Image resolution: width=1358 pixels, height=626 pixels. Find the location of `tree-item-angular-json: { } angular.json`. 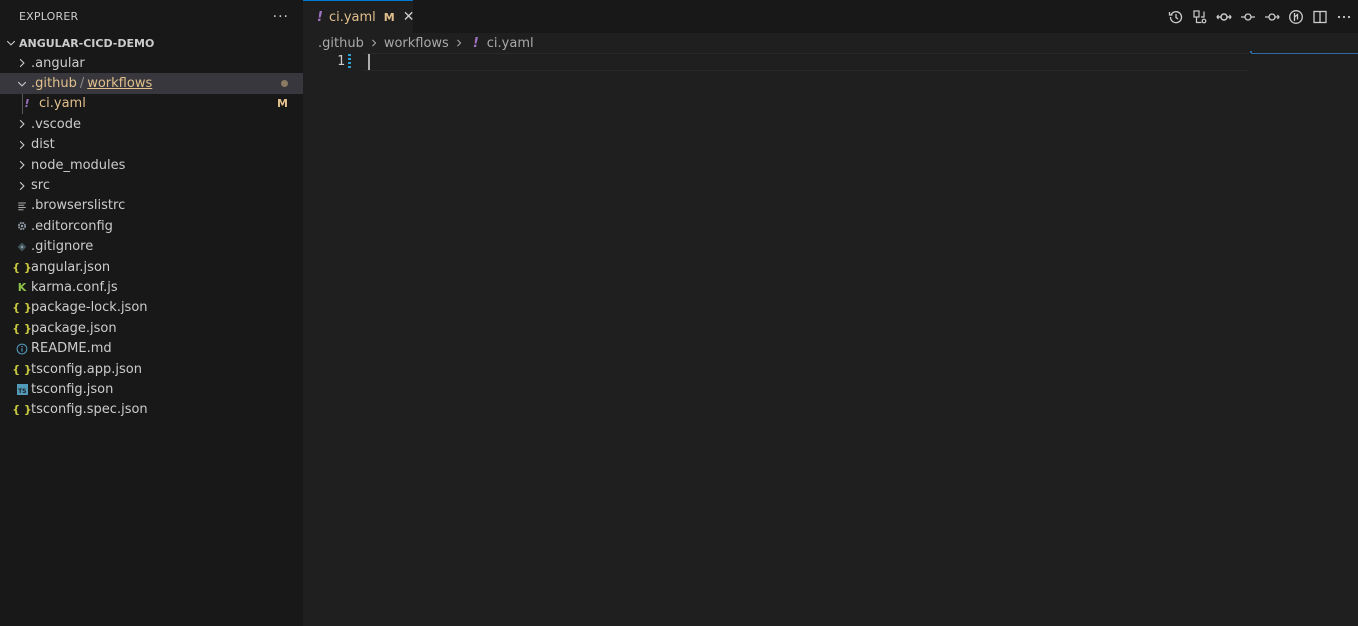

tree-item-angular-json: { } angular.json is located at coordinates (151, 267).